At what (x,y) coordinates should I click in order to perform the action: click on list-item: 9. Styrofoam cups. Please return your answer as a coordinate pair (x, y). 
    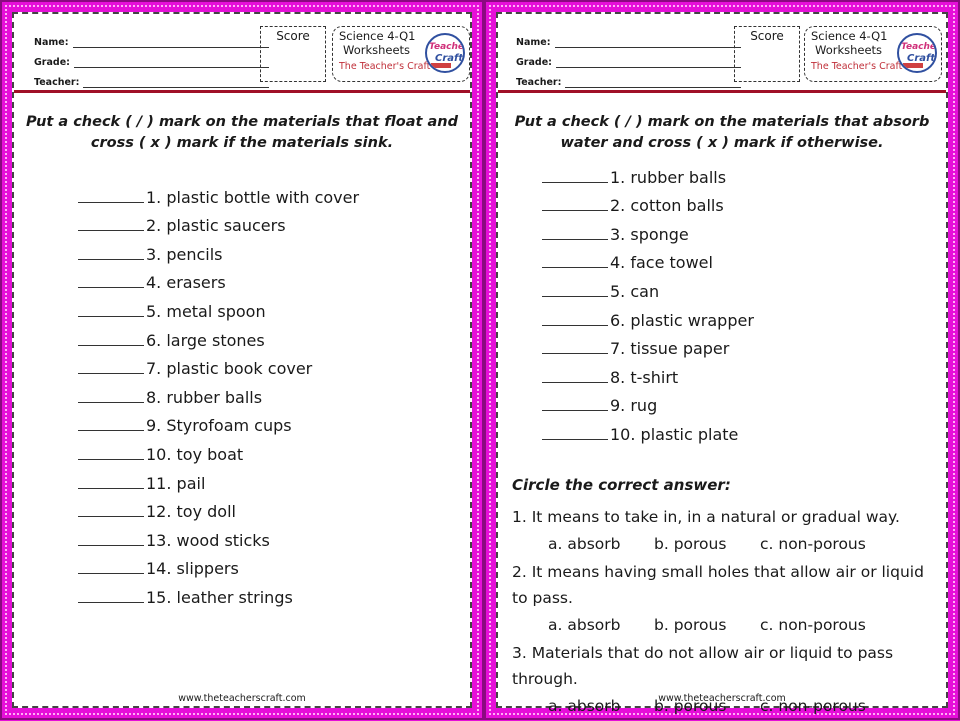
    Looking at the image, I should click on (218, 421).